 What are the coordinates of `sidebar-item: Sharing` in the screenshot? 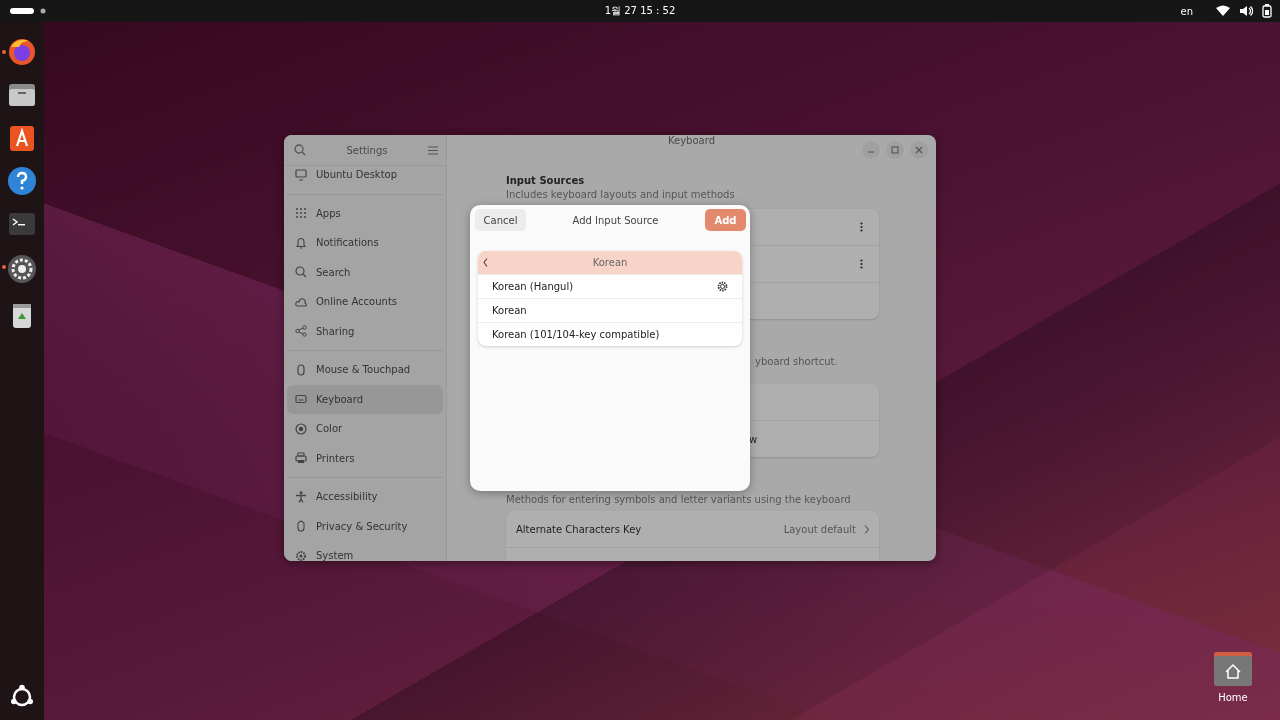 It's located at (365, 331).